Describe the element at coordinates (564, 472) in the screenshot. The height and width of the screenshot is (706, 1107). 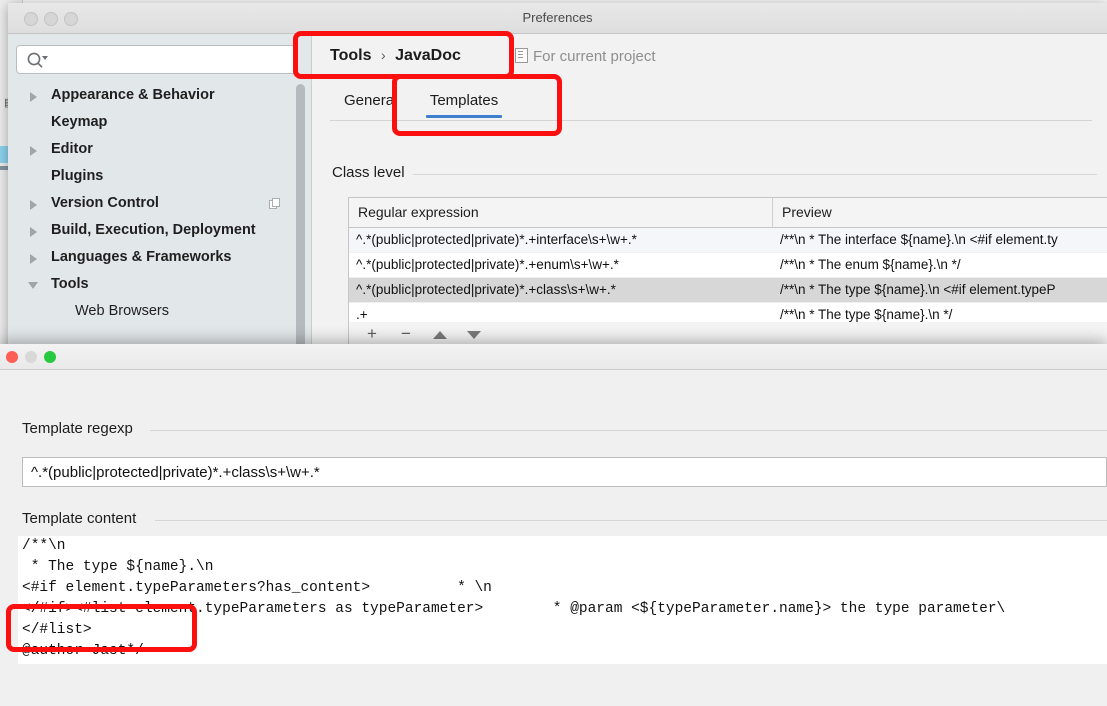
I see `template-regexp-input` at that location.